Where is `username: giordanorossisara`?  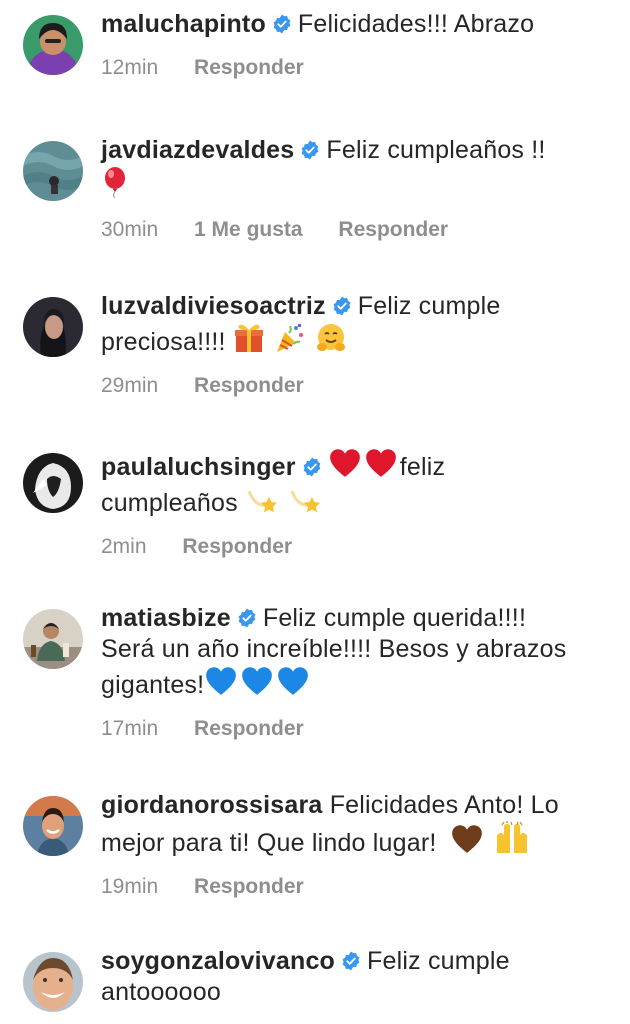 username: giordanorossisara is located at coordinates (212, 805).